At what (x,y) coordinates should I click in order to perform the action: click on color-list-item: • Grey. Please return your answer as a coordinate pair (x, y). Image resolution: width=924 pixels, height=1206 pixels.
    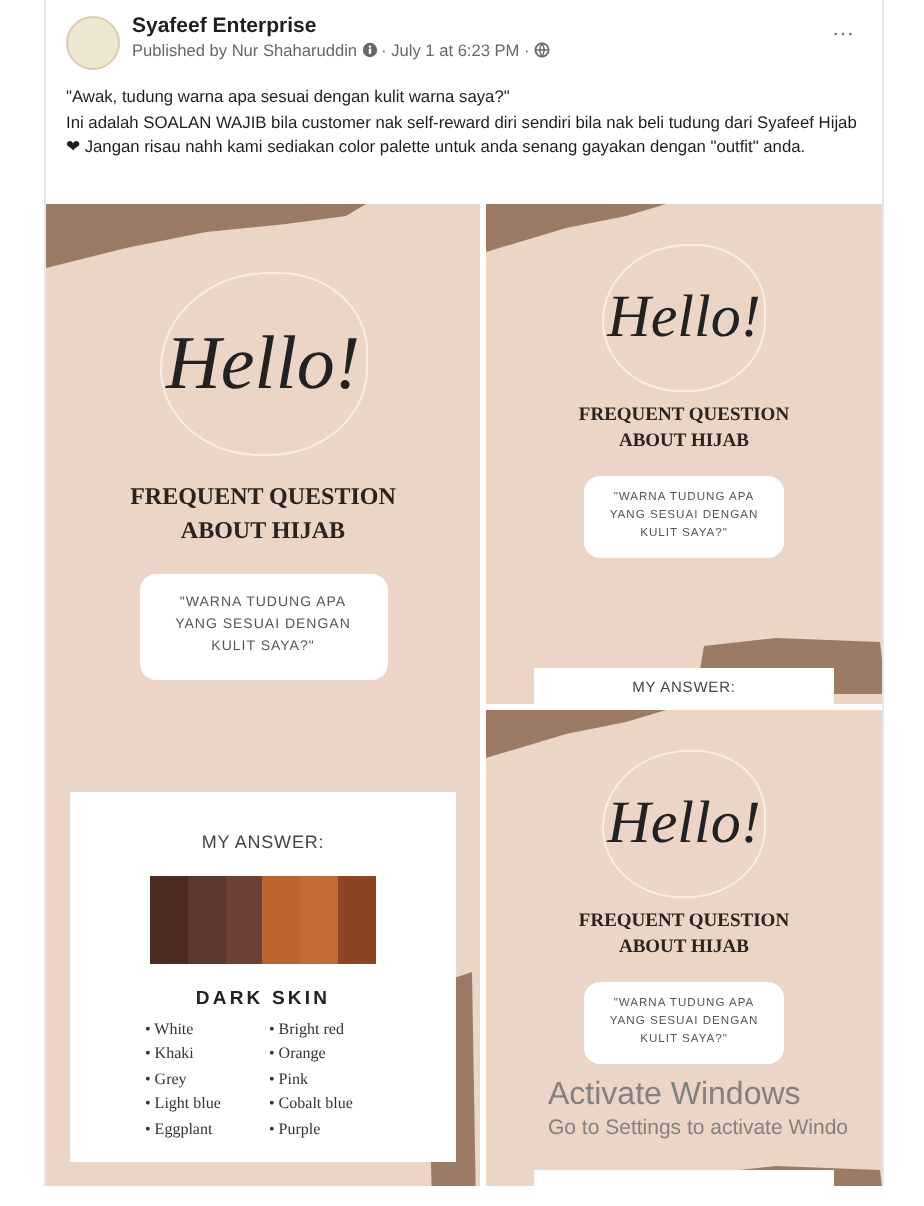
    Looking at the image, I should click on (167, 1079).